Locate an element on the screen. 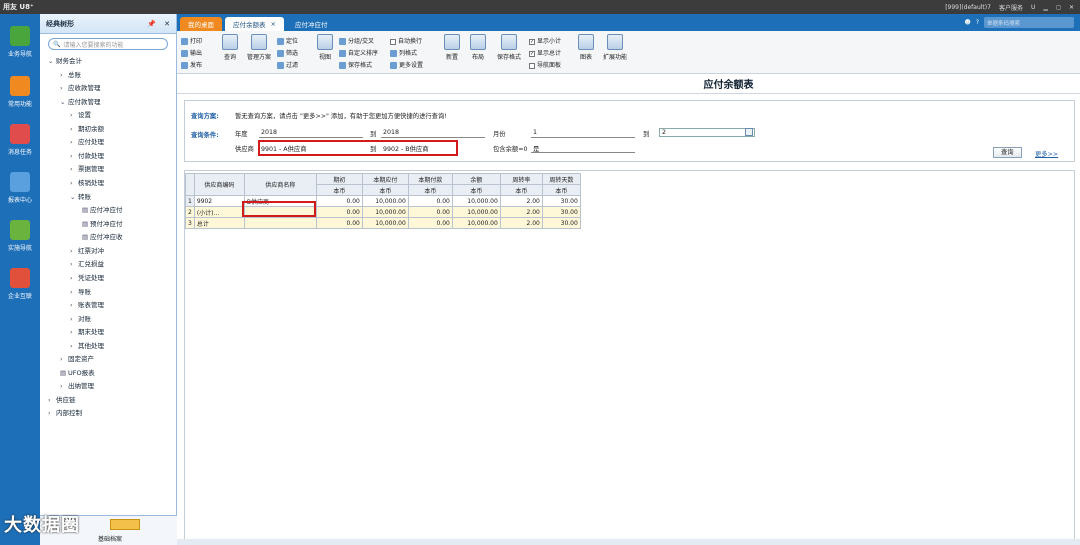 This screenshot has height=545, width=1080. tab-payable-offset: 应付冲应付 is located at coordinates (311, 24).